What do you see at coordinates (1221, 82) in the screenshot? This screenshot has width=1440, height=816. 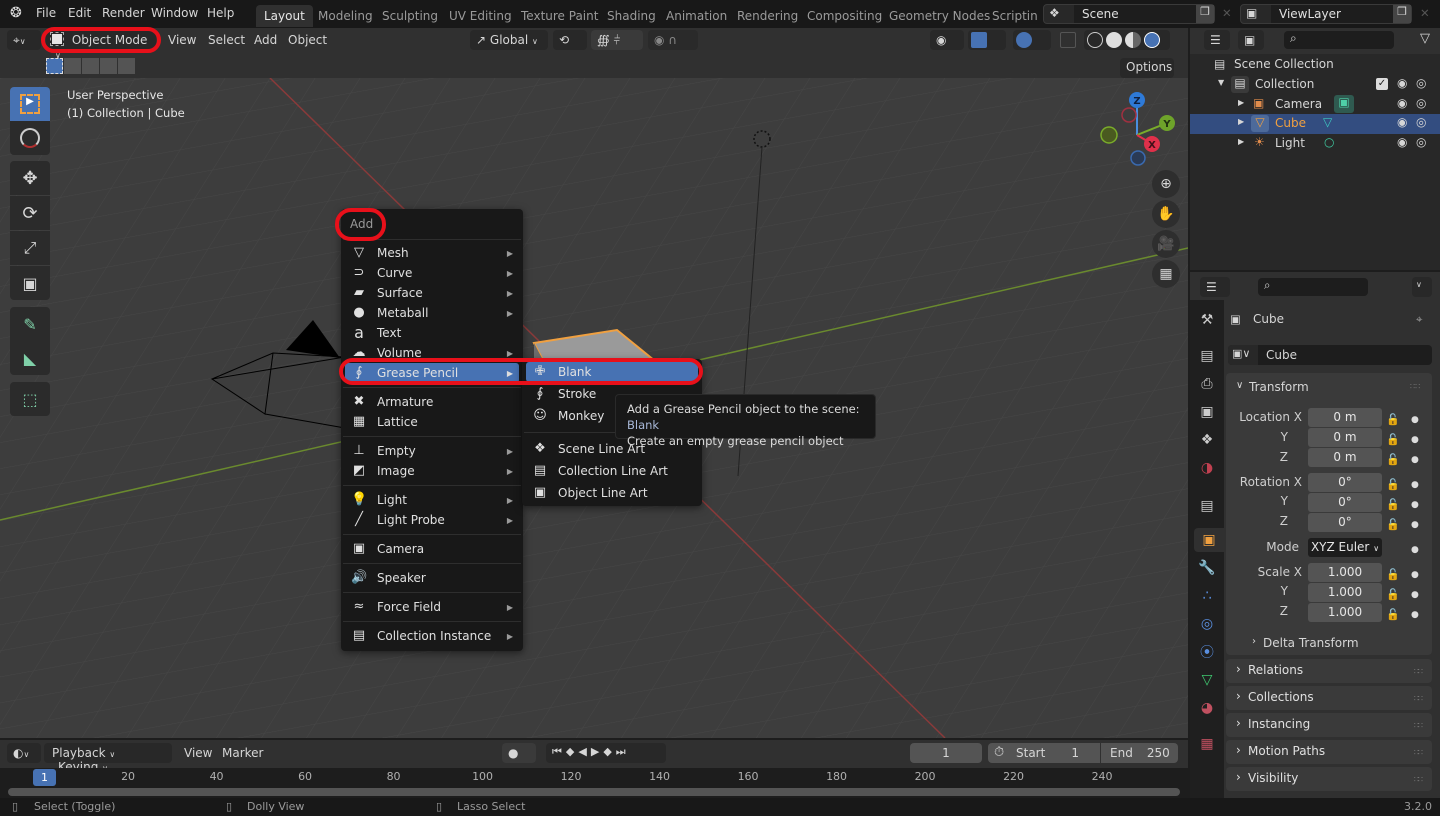 I see `expand-arrow-icon: ▼` at bounding box center [1221, 82].